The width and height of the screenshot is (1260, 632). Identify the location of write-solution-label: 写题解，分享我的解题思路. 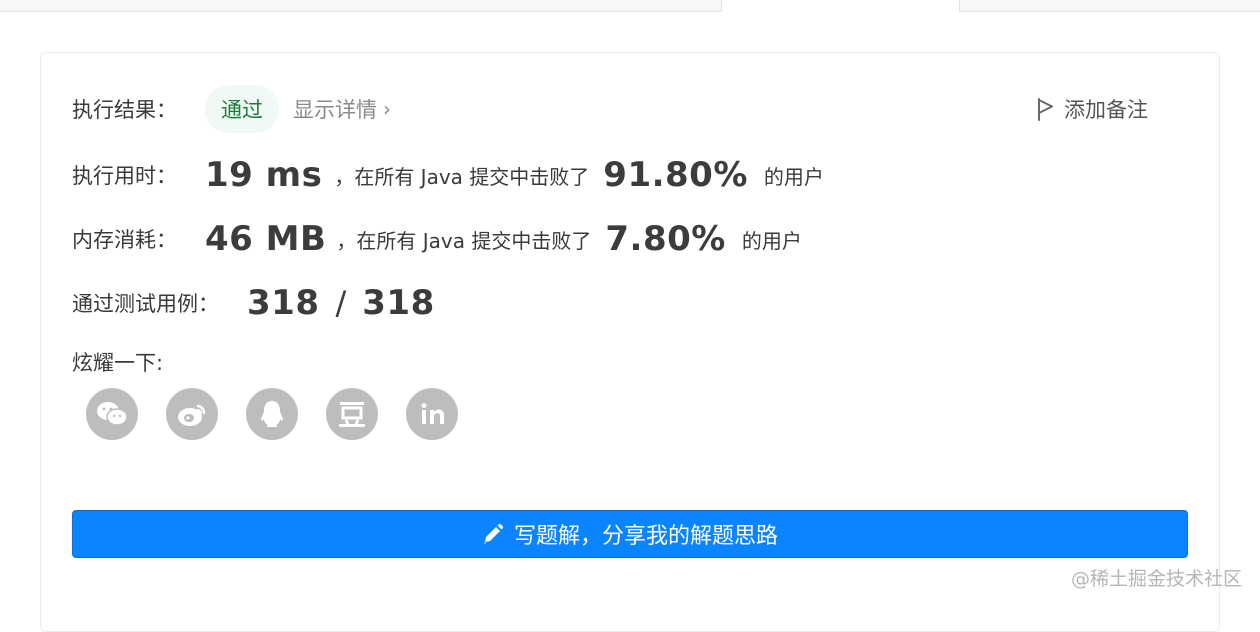
(645, 536).